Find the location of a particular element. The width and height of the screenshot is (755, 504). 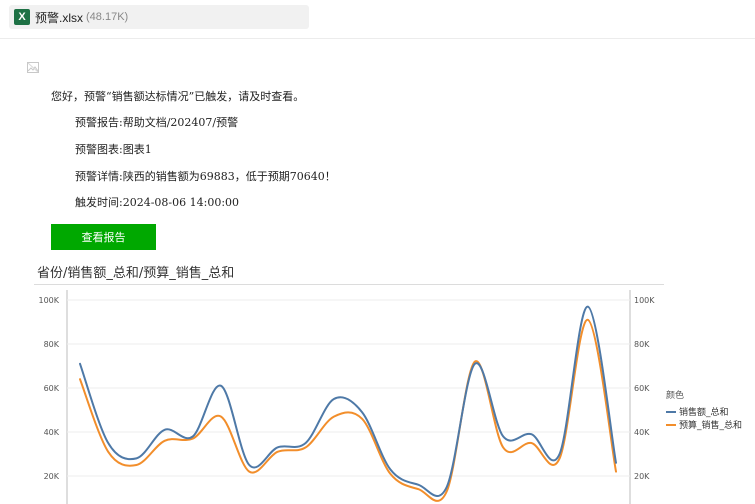

legend-swatch-budget is located at coordinates (671, 424).